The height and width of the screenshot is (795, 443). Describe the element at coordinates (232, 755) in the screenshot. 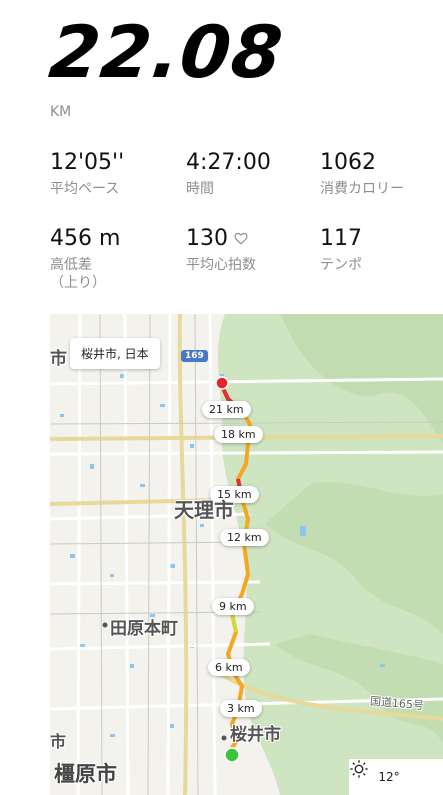

I see `start-marker` at that location.